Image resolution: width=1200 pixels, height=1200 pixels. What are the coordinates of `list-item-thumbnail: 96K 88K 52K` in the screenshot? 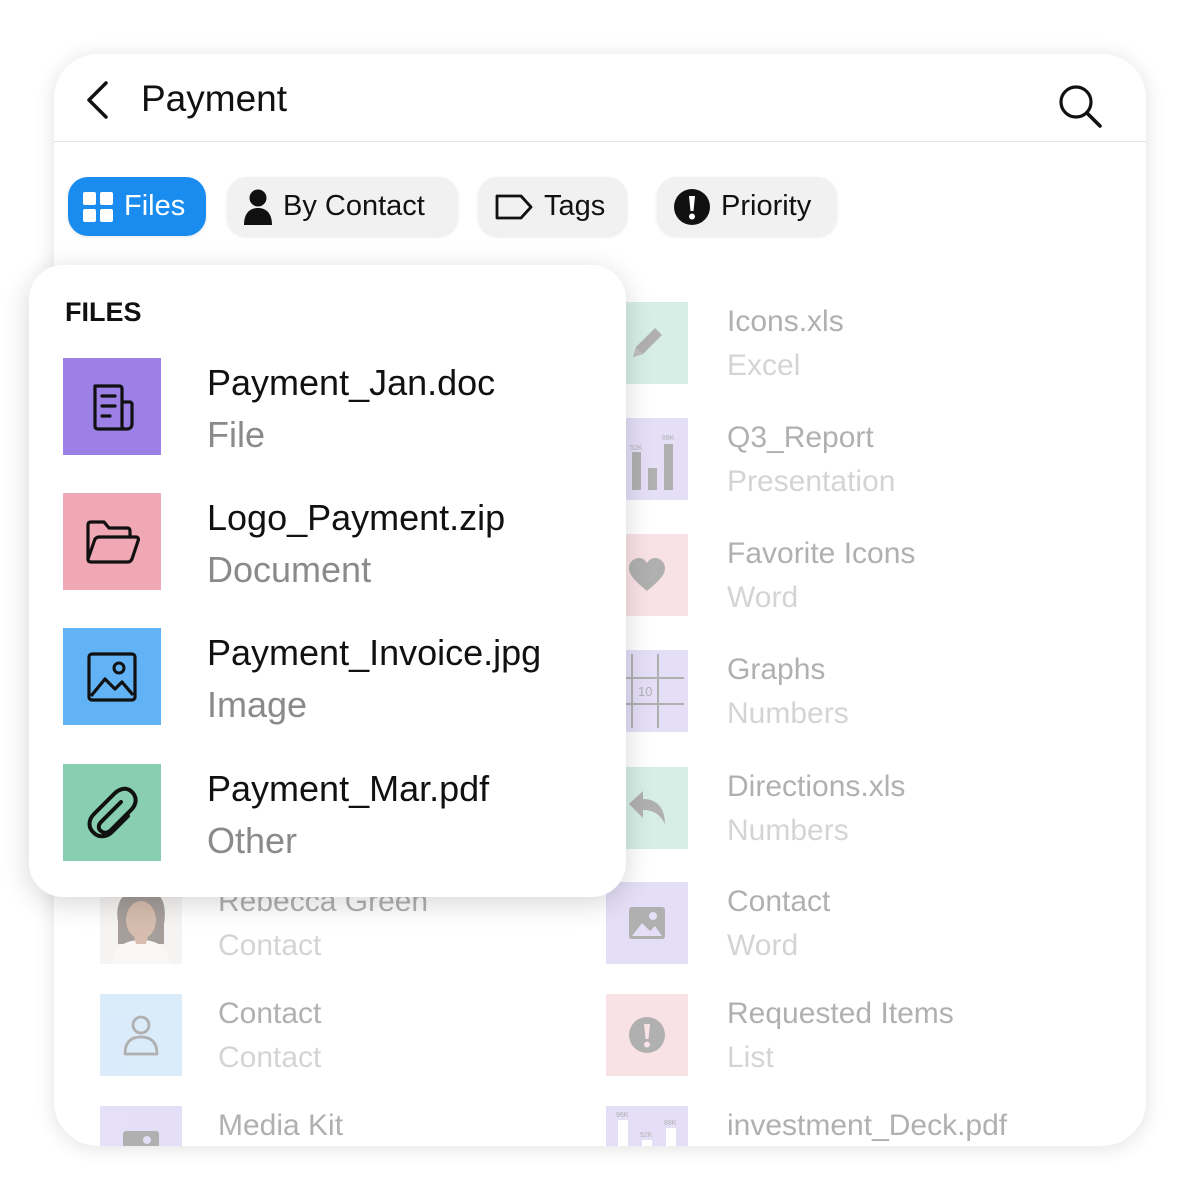 It's located at (647, 1126).